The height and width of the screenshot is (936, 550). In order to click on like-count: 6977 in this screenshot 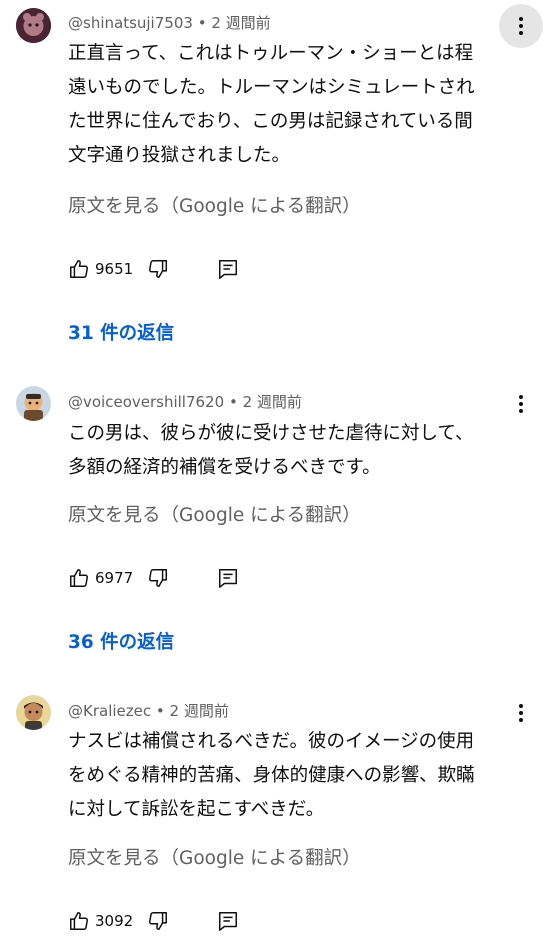, I will do `click(114, 578)`.